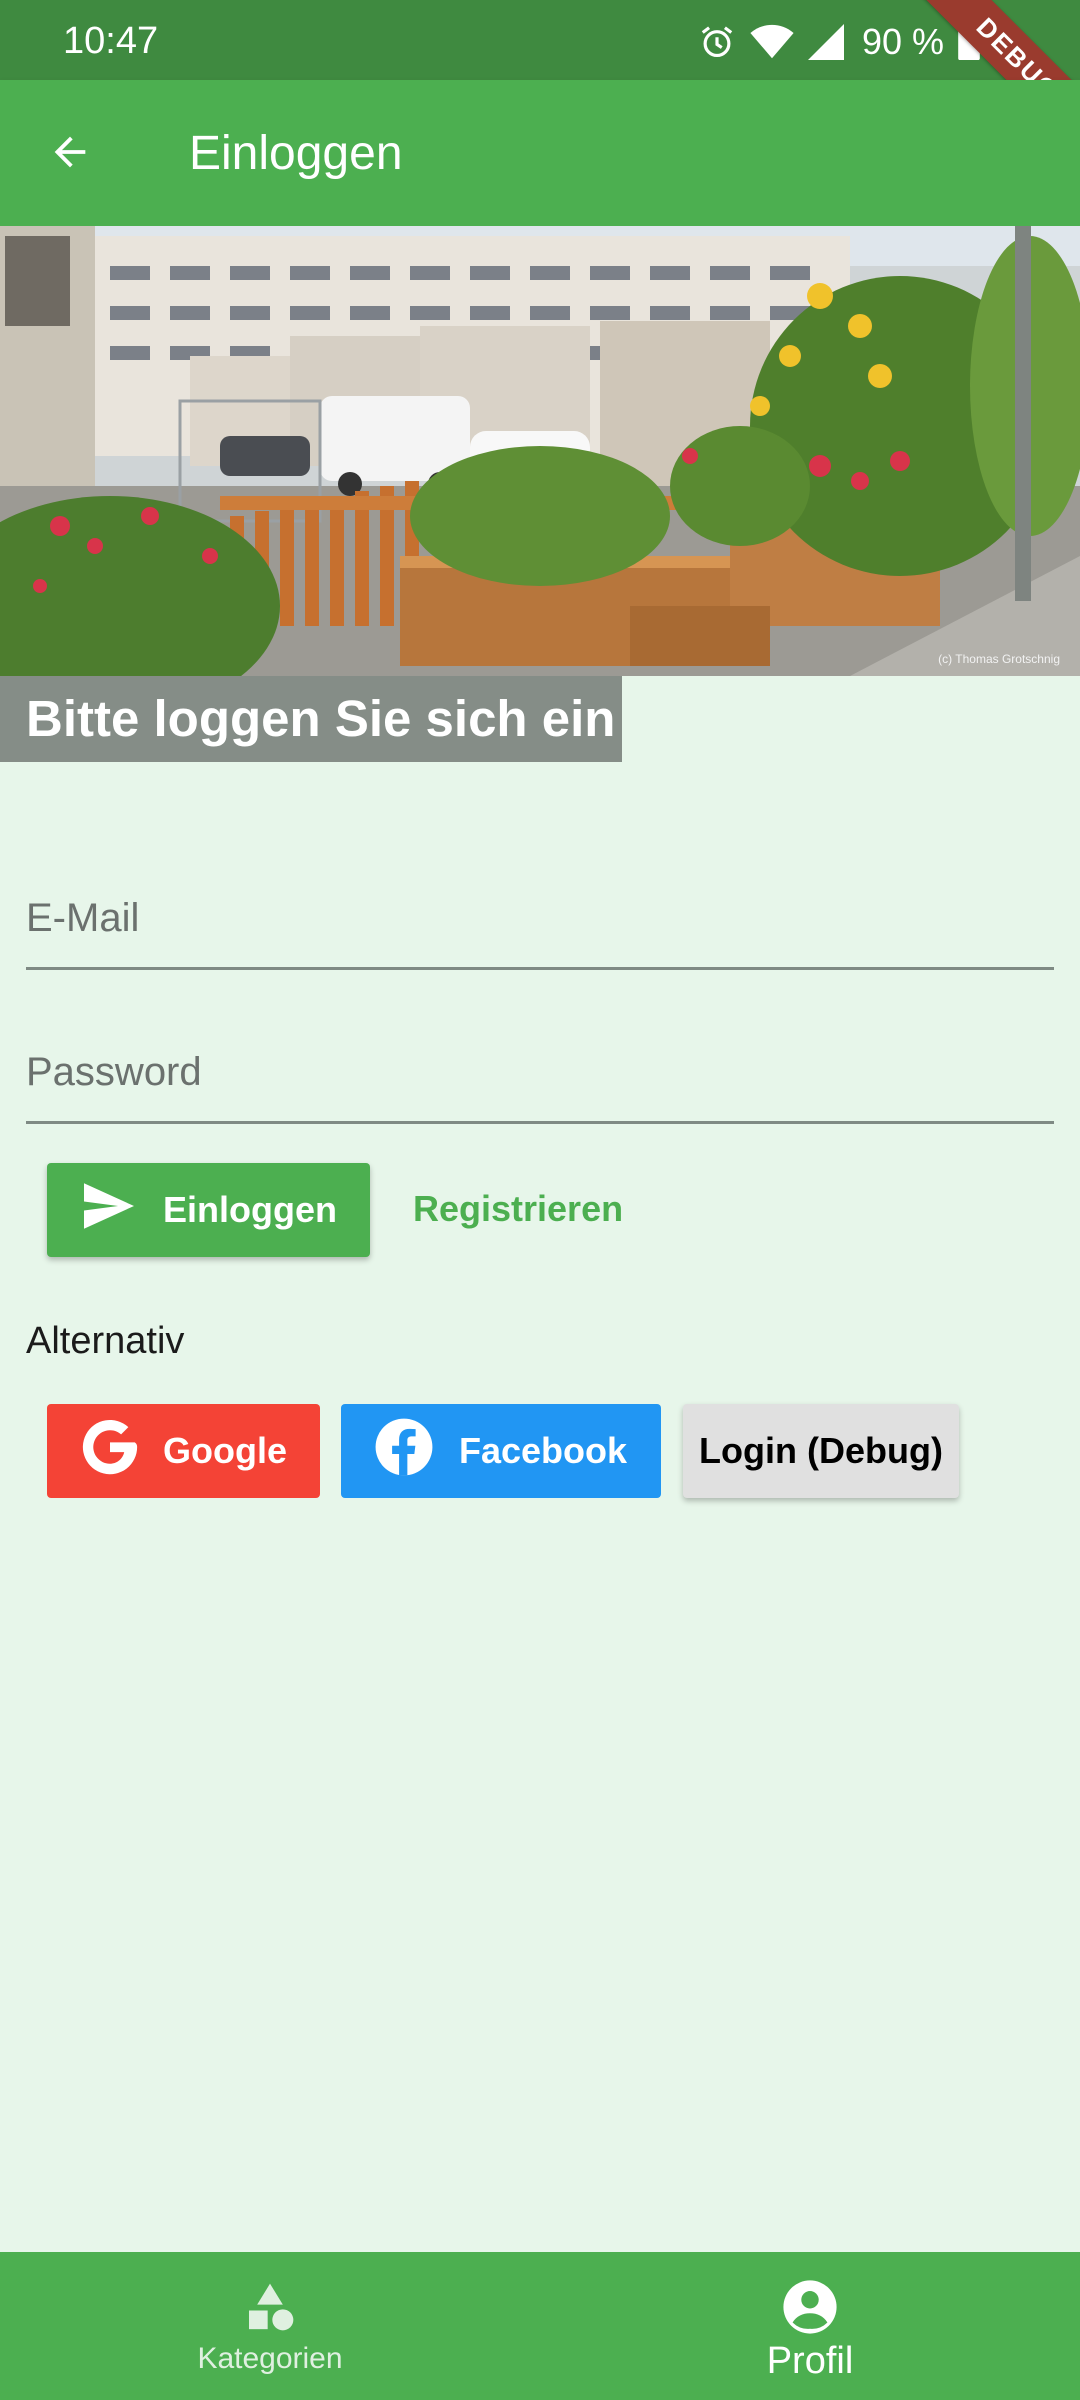  What do you see at coordinates (404, 1451) in the screenshot?
I see `facebook-icon` at bounding box center [404, 1451].